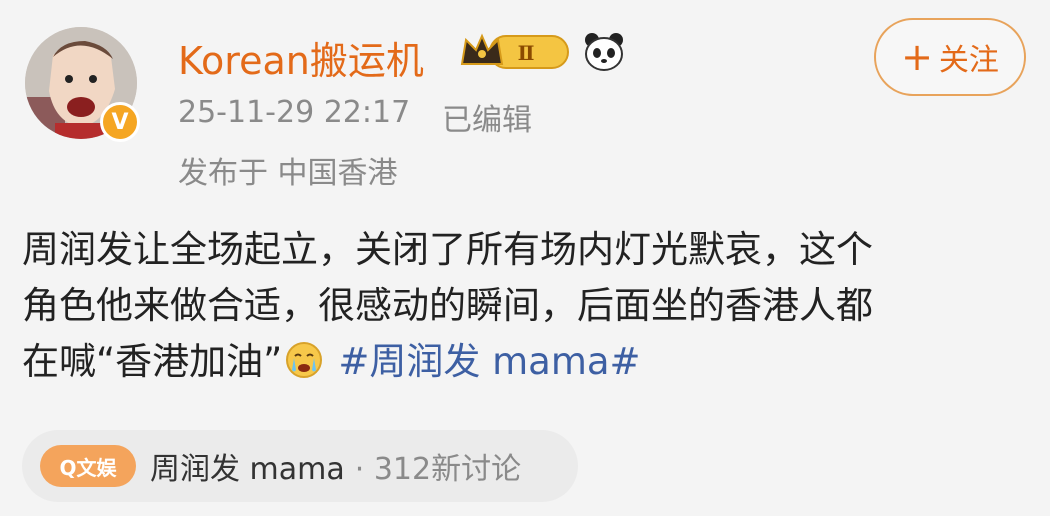 The height and width of the screenshot is (516, 1050). I want to click on follow-button: + 关注, so click(950, 57).